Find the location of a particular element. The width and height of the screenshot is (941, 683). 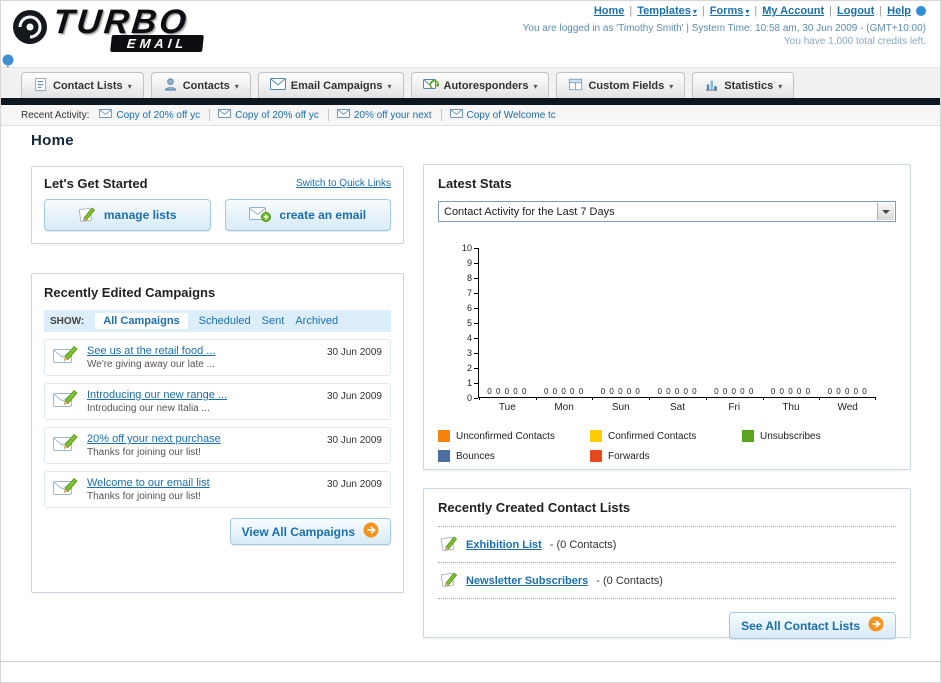

tab-statistics: Statistics is located at coordinates (743, 85).